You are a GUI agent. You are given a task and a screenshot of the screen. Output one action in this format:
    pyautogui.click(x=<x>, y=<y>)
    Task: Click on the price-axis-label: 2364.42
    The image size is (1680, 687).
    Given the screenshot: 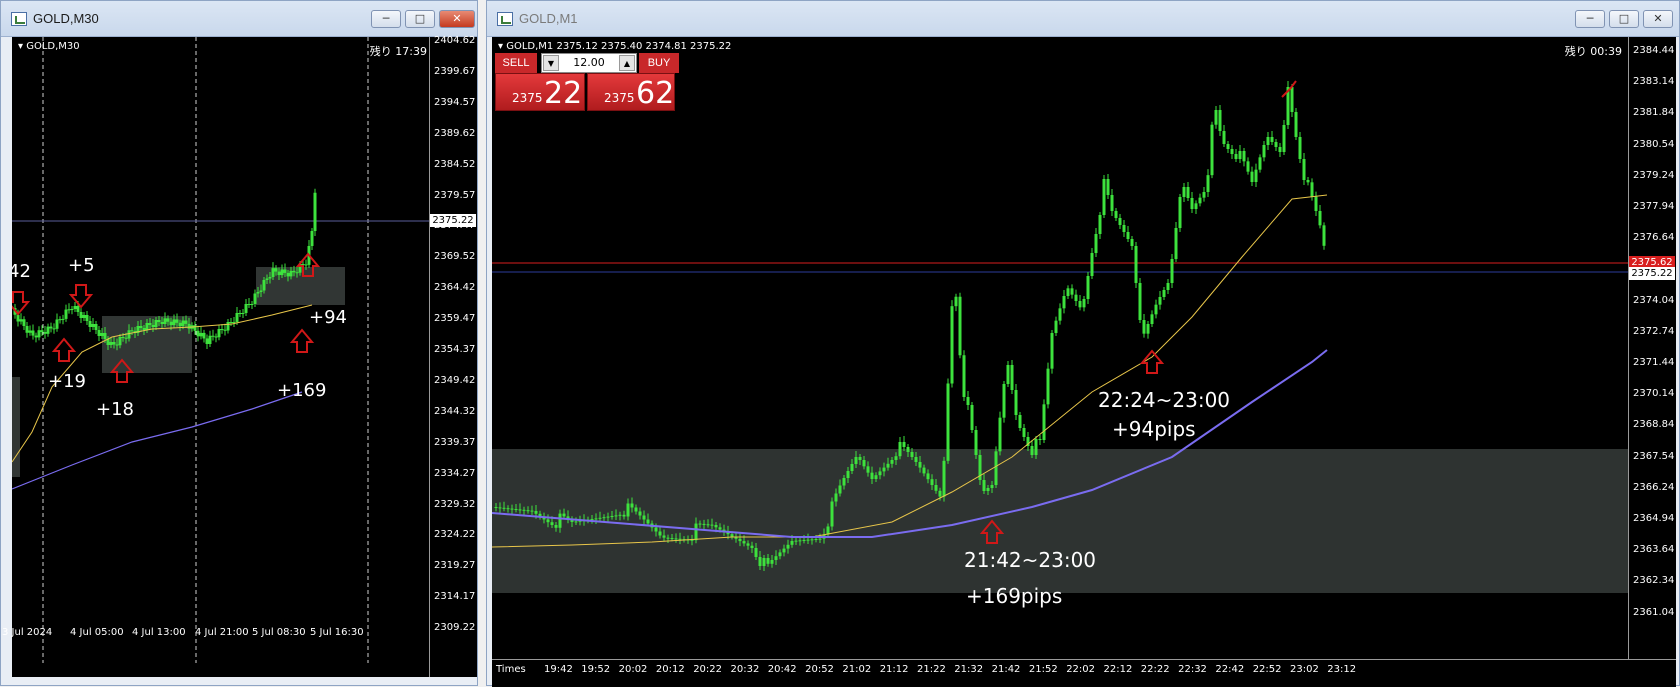 What is the action you would take?
    pyautogui.click(x=455, y=288)
    